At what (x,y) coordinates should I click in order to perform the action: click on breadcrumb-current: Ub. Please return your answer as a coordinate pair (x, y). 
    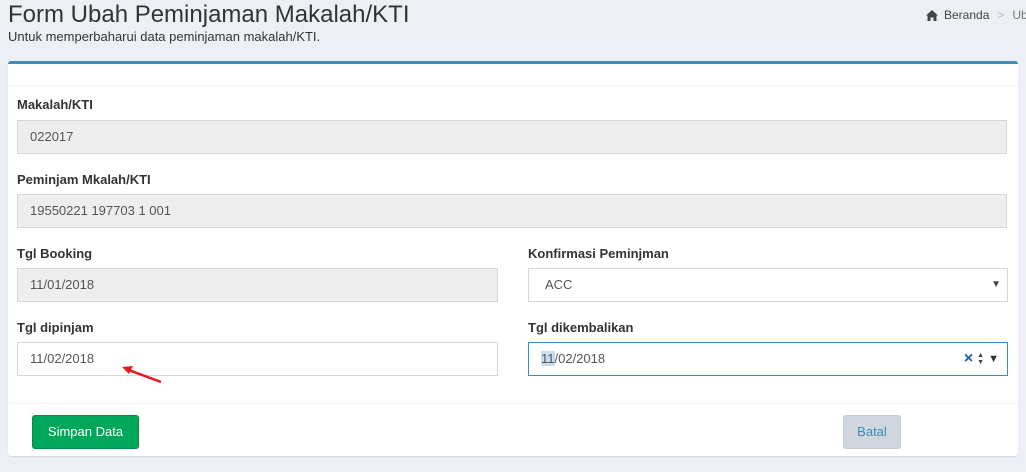
    Looking at the image, I should click on (1019, 15).